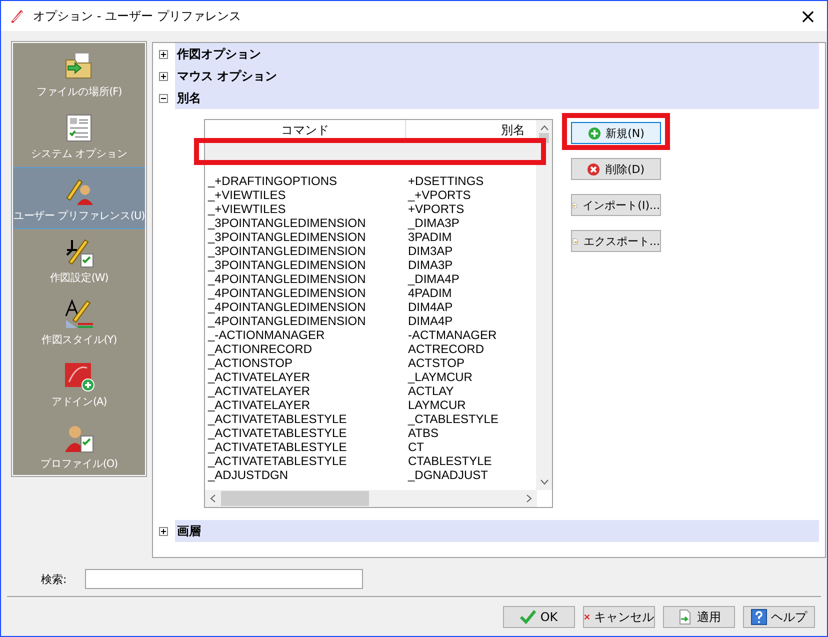 The width and height of the screenshot is (828, 637). Describe the element at coordinates (223, 579) in the screenshot. I see `search-field` at that location.